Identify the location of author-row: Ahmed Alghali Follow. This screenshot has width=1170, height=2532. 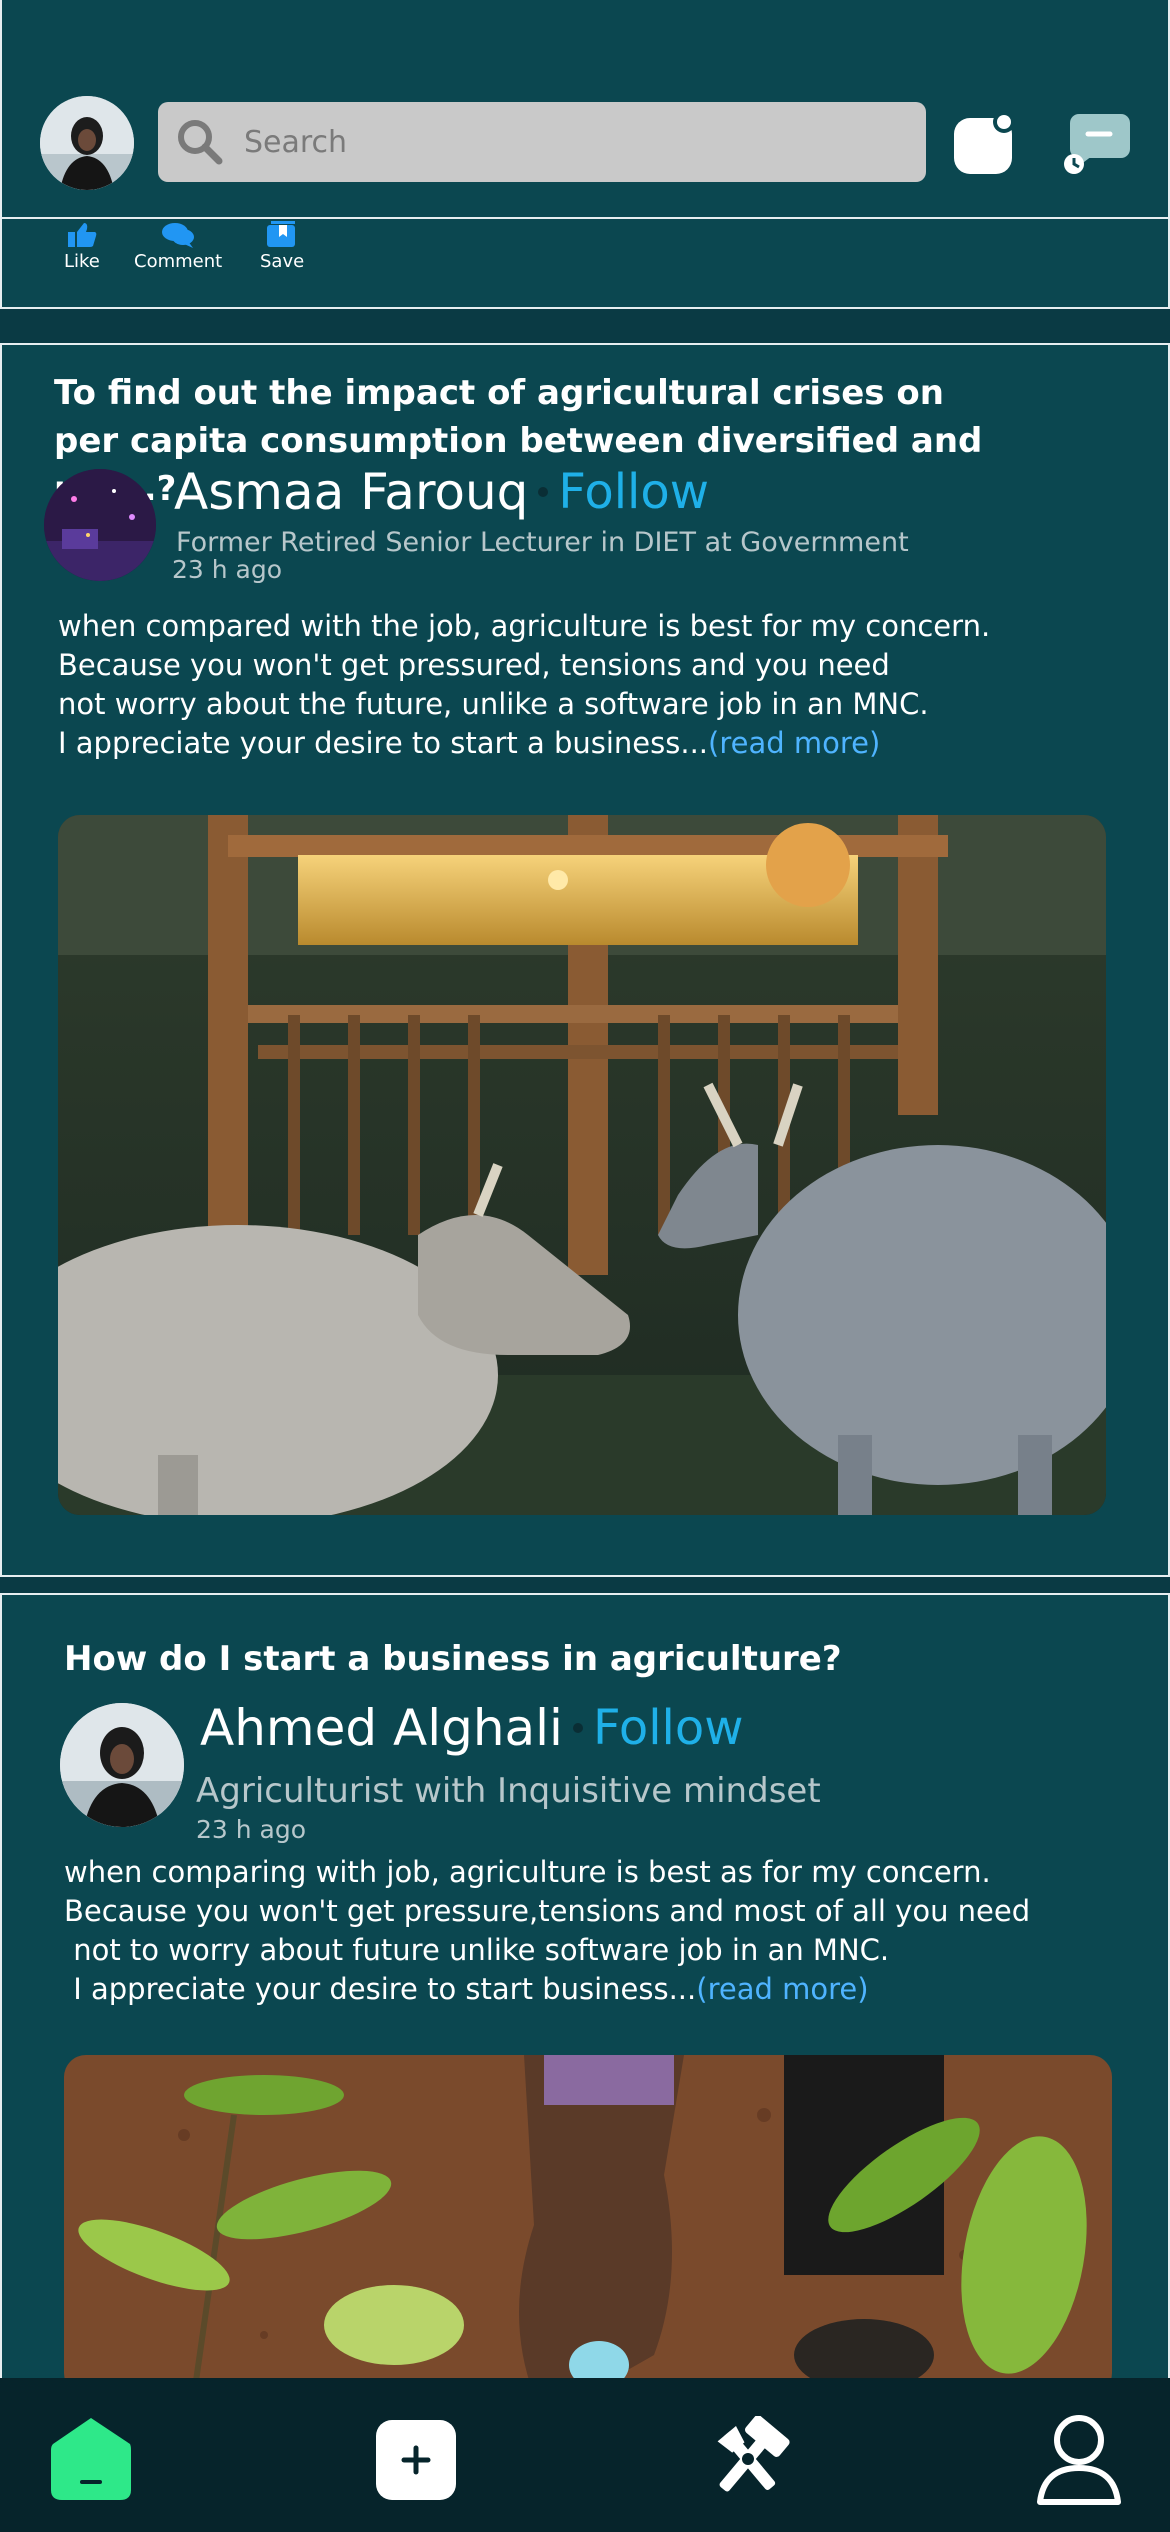
(472, 1728).